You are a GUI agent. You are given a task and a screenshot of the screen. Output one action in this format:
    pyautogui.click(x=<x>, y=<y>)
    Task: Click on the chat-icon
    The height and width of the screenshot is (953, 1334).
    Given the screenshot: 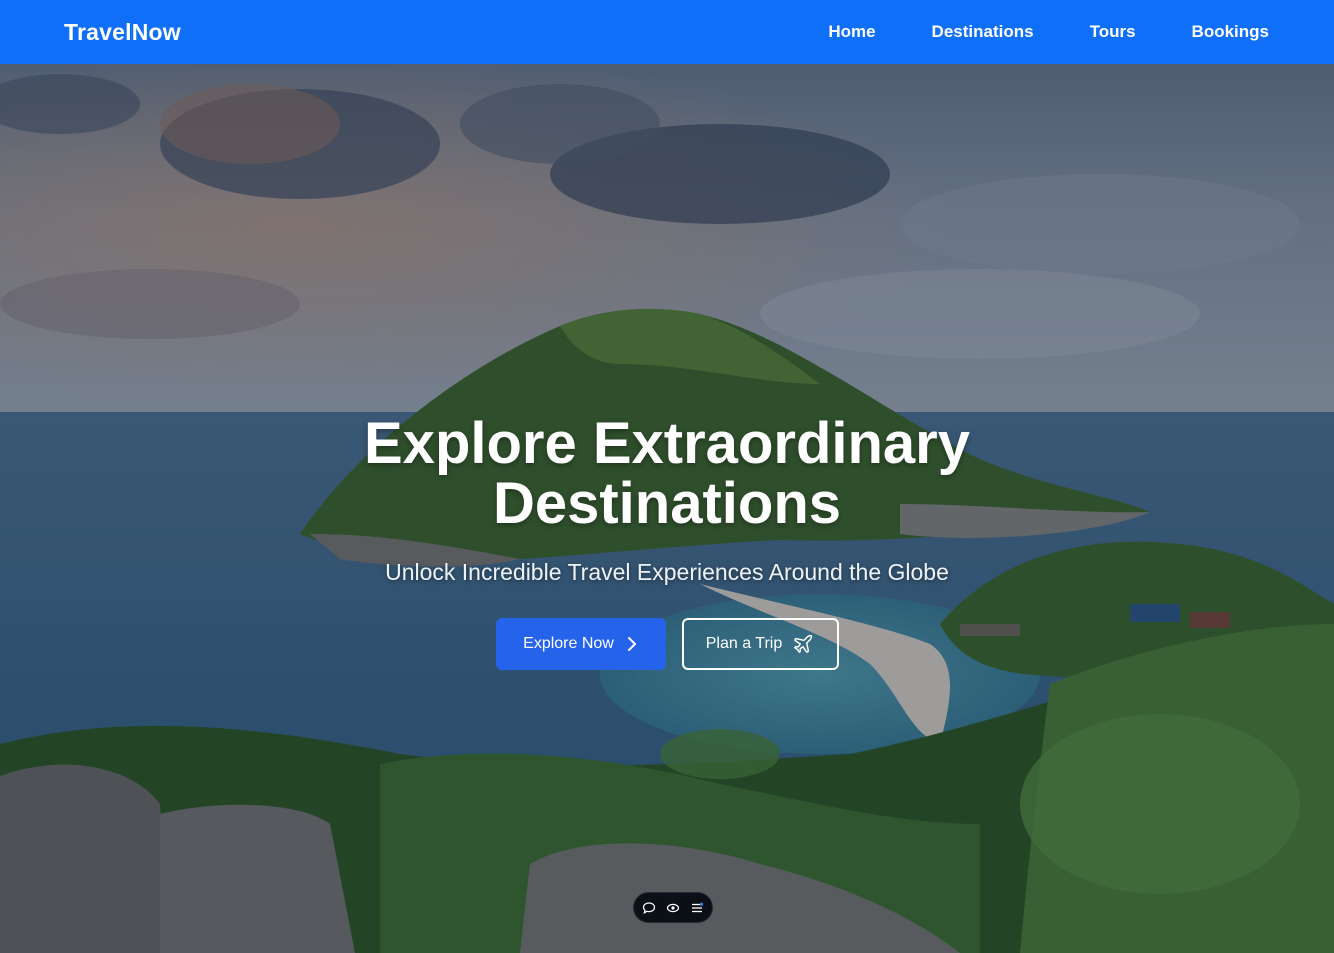 What is the action you would take?
    pyautogui.click(x=649, y=908)
    